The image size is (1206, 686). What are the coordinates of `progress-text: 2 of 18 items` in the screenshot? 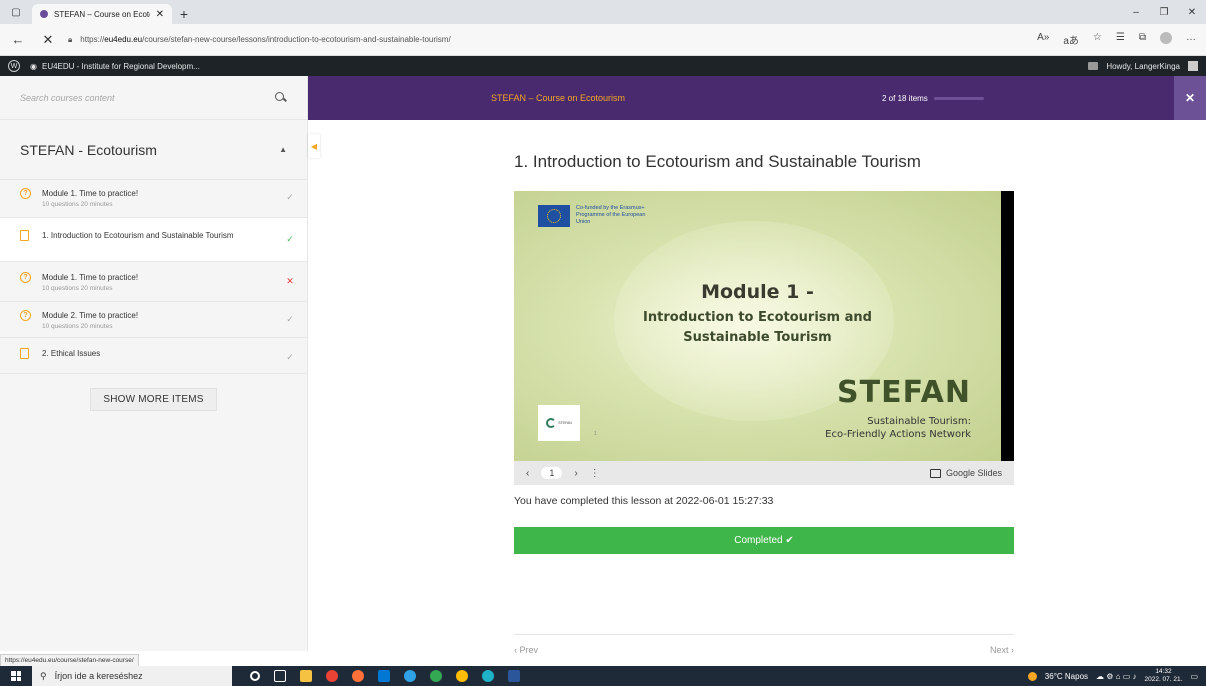 It's located at (905, 98).